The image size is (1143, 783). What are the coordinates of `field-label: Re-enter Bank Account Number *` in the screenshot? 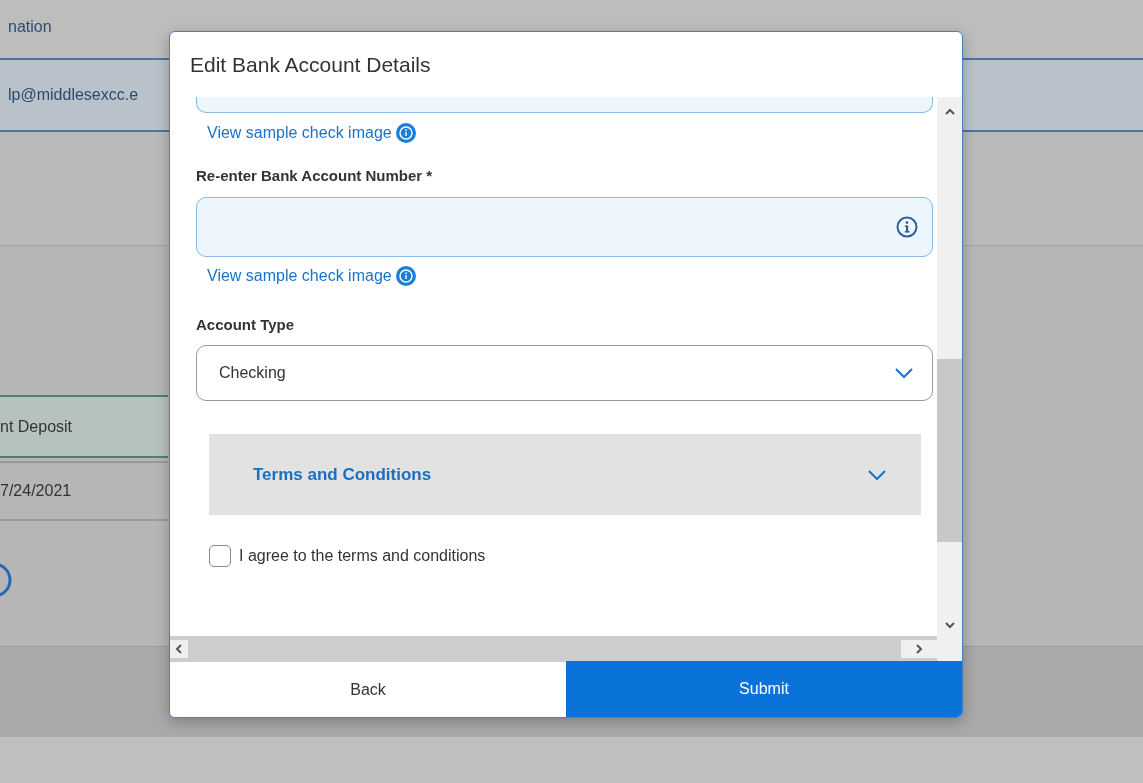 It's located at (314, 175).